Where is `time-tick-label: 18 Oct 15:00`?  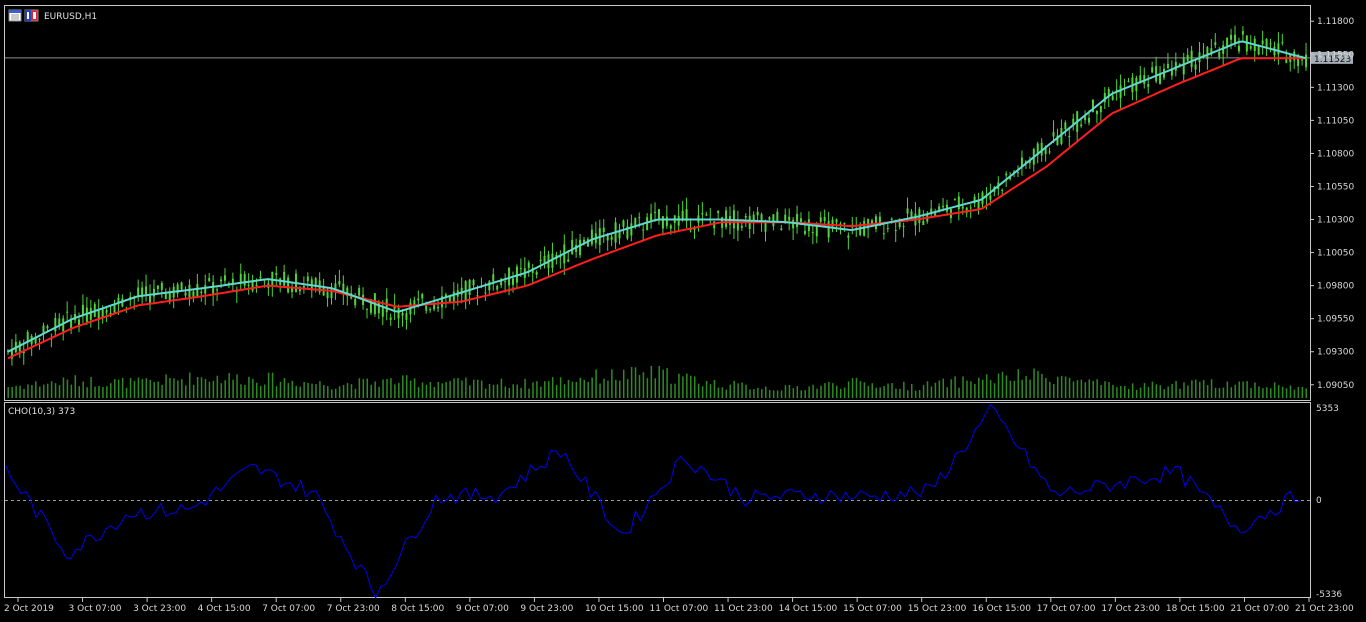 time-tick-label: 18 Oct 15:00 is located at coordinates (1195, 609).